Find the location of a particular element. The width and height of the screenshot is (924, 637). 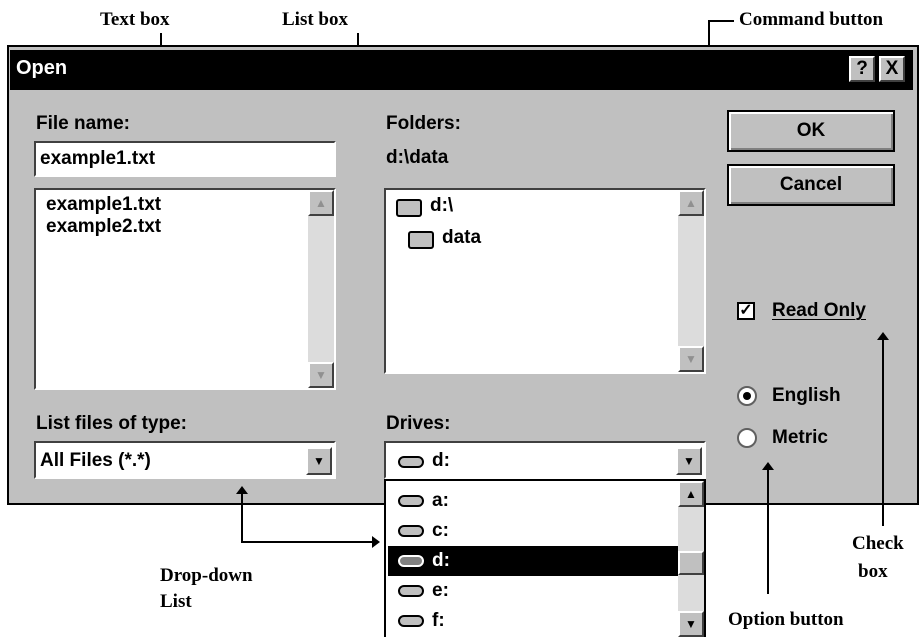

cancel-button: Cancel is located at coordinates (811, 185).